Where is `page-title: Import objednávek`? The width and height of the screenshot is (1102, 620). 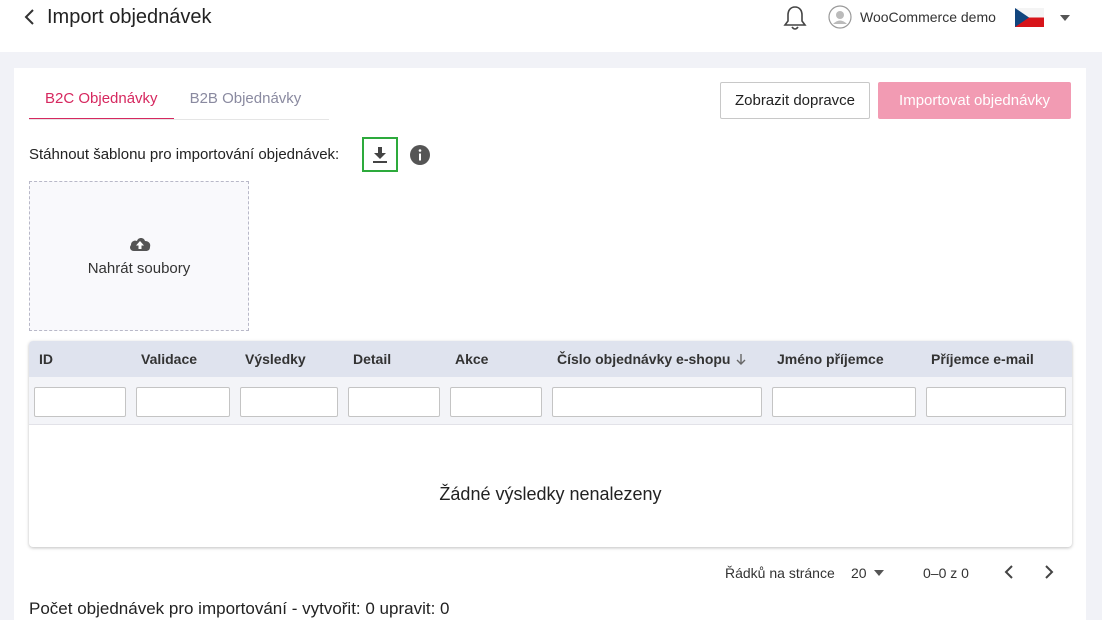
page-title: Import objednávek is located at coordinates (129, 17).